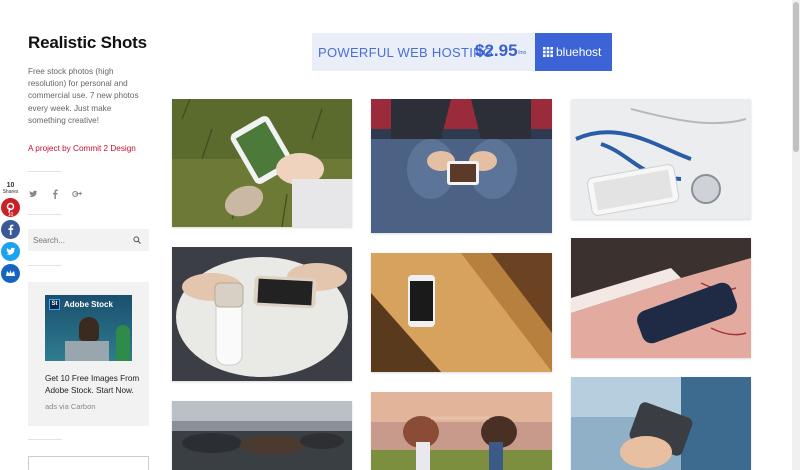 The width and height of the screenshot is (800, 470). What do you see at coordinates (82, 148) in the screenshot?
I see `project-link: A project by Commit 2 Design` at bounding box center [82, 148].